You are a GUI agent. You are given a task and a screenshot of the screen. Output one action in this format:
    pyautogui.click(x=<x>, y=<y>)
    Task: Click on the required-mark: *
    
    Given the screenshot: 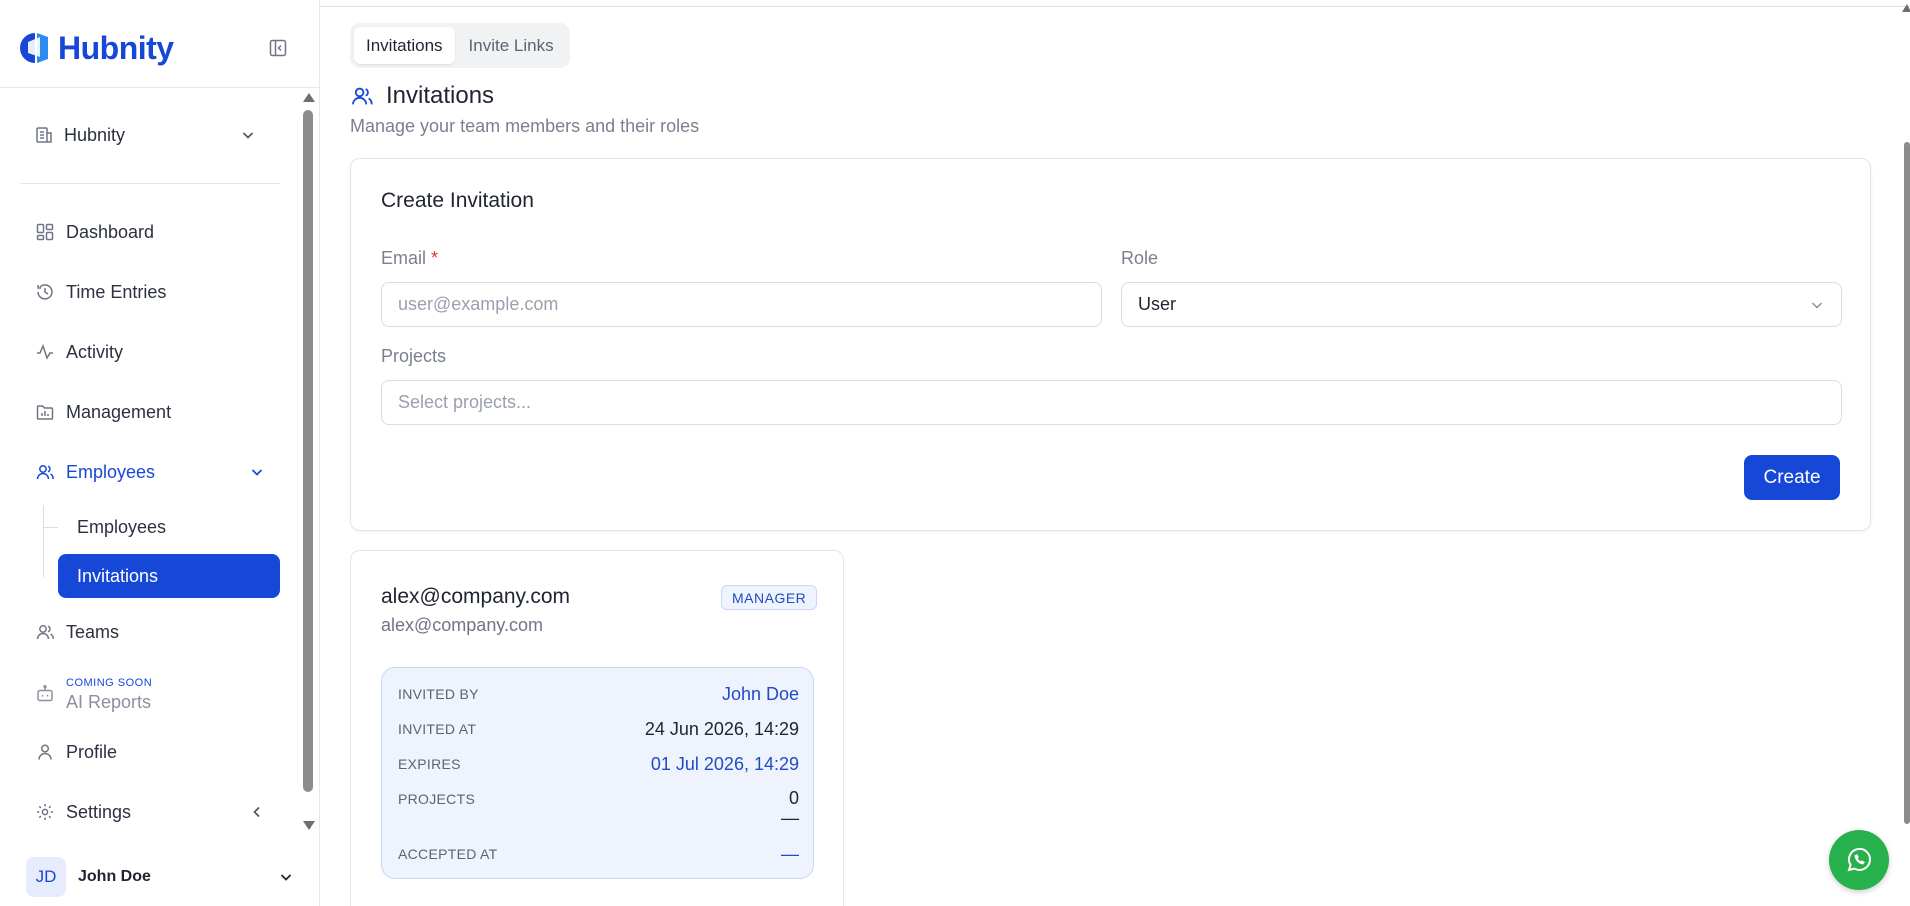 What is the action you would take?
    pyautogui.click(x=435, y=258)
    